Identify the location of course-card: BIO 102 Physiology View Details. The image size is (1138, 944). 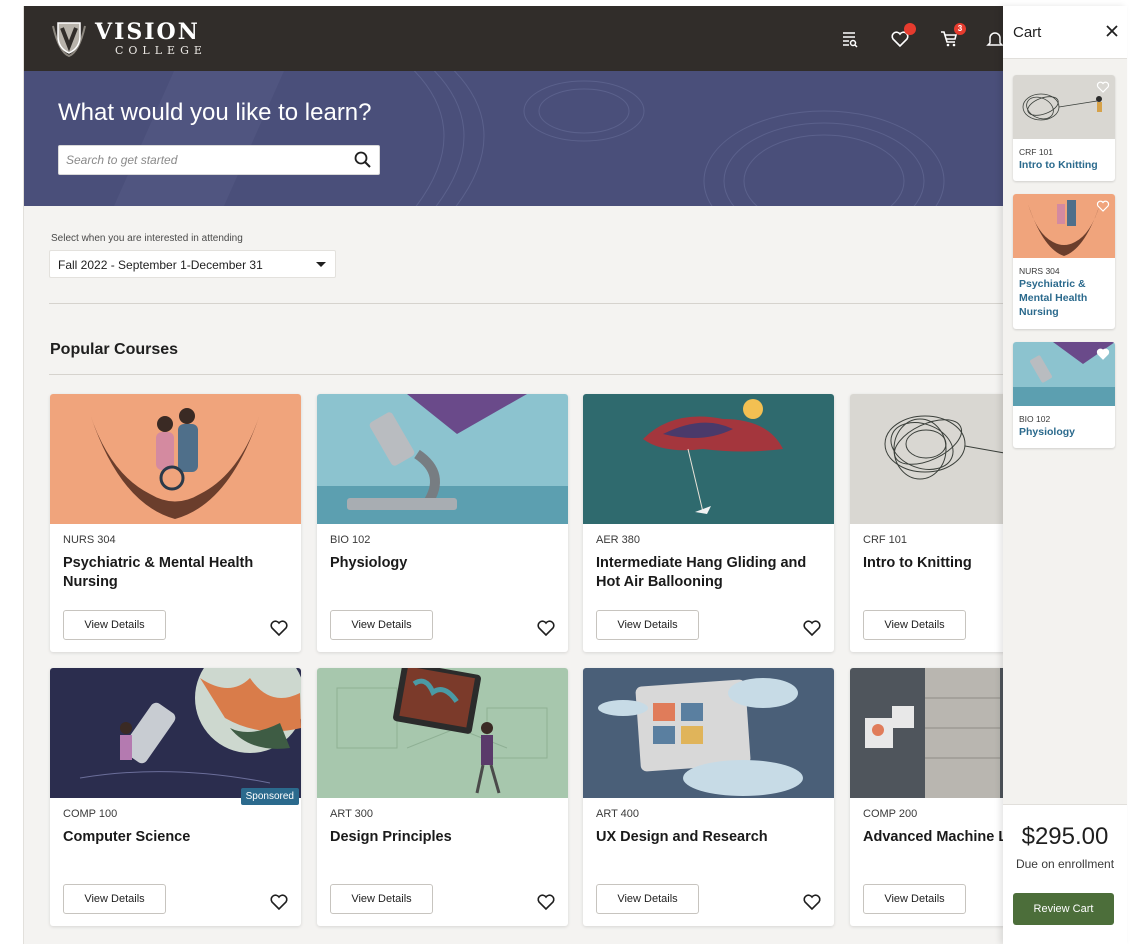
(442, 523).